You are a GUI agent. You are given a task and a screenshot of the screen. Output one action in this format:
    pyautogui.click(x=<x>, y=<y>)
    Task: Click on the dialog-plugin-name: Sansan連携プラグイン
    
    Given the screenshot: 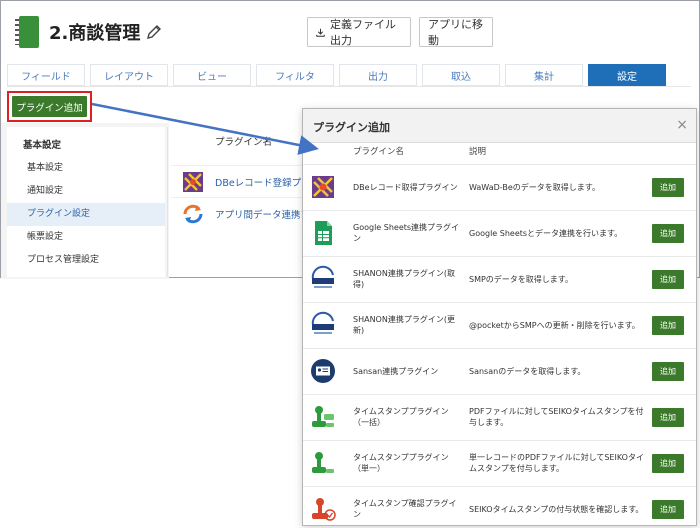 What is the action you would take?
    pyautogui.click(x=396, y=371)
    